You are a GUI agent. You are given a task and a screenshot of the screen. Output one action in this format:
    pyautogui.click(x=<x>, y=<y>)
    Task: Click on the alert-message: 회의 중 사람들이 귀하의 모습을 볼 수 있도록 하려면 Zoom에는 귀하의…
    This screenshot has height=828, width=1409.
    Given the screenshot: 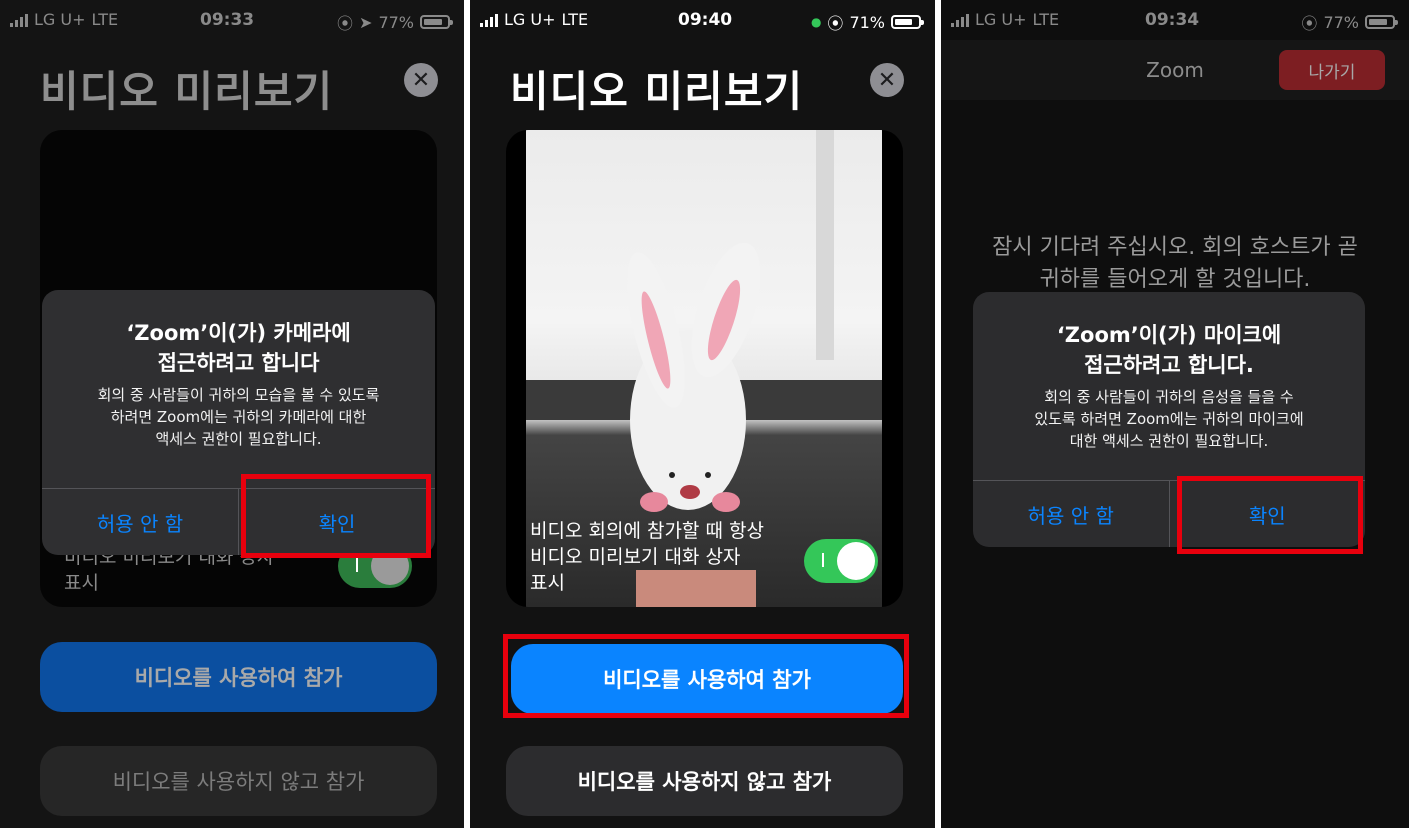 What is the action you would take?
    pyautogui.click(x=238, y=425)
    